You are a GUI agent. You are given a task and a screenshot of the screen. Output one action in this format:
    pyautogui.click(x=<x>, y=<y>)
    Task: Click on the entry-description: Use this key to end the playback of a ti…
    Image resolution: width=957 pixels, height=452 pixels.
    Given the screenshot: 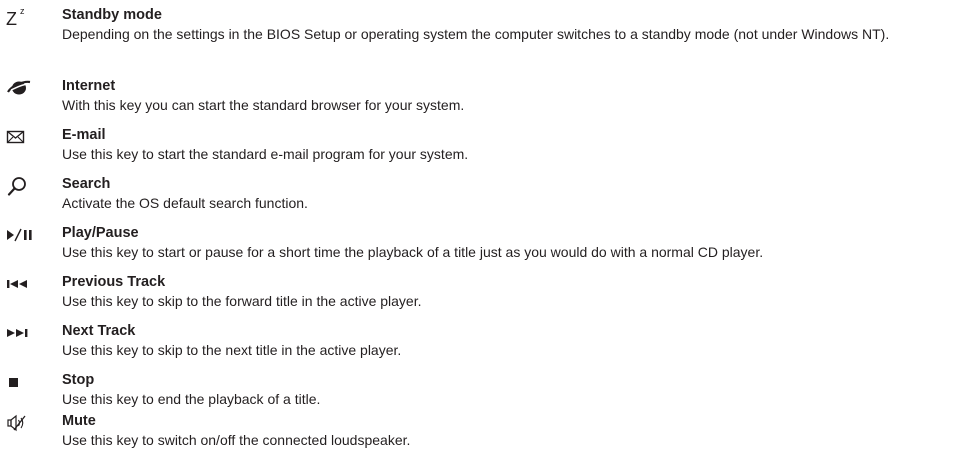 What is the action you would take?
    pyautogui.click(x=191, y=399)
    